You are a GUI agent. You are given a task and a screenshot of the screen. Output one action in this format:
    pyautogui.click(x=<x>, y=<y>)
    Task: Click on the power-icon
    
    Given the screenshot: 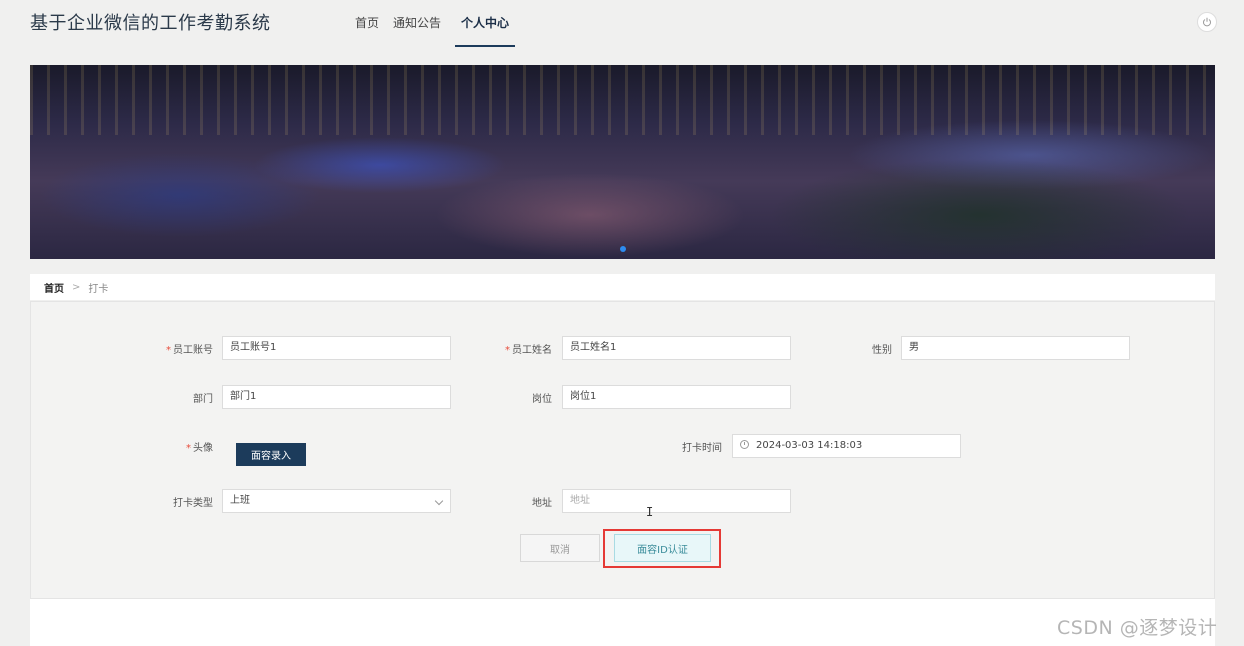 What is the action you would take?
    pyautogui.click(x=1207, y=22)
    